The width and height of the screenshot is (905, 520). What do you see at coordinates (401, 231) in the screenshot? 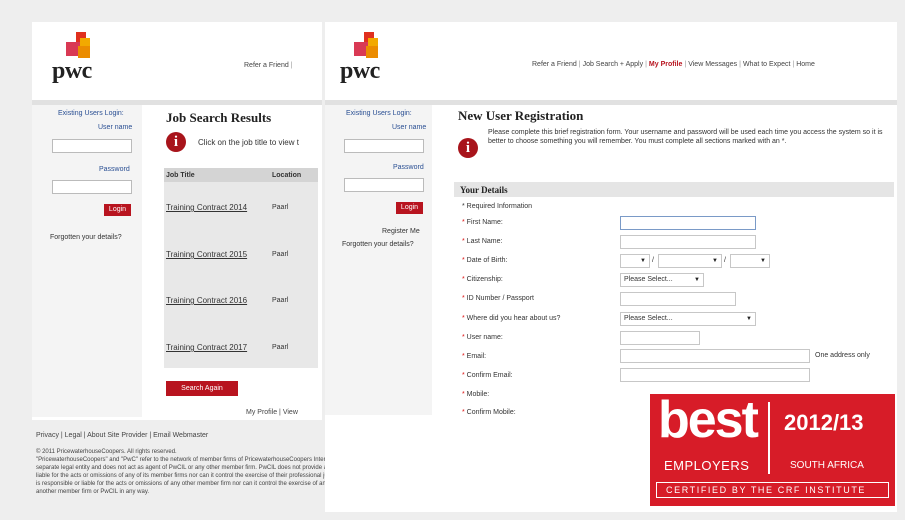
I see `register-me-link: Register Me` at bounding box center [401, 231].